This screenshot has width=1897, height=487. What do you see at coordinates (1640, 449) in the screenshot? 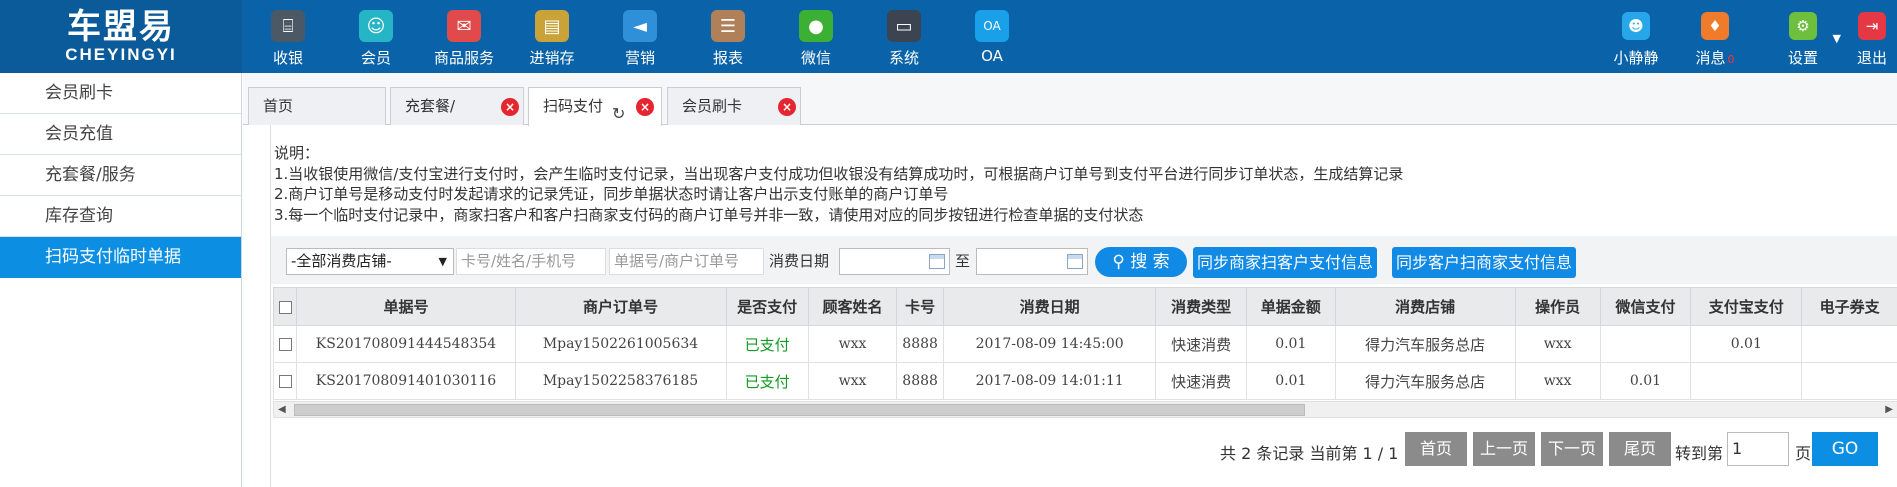
I see `last-page-button: 尾页` at bounding box center [1640, 449].